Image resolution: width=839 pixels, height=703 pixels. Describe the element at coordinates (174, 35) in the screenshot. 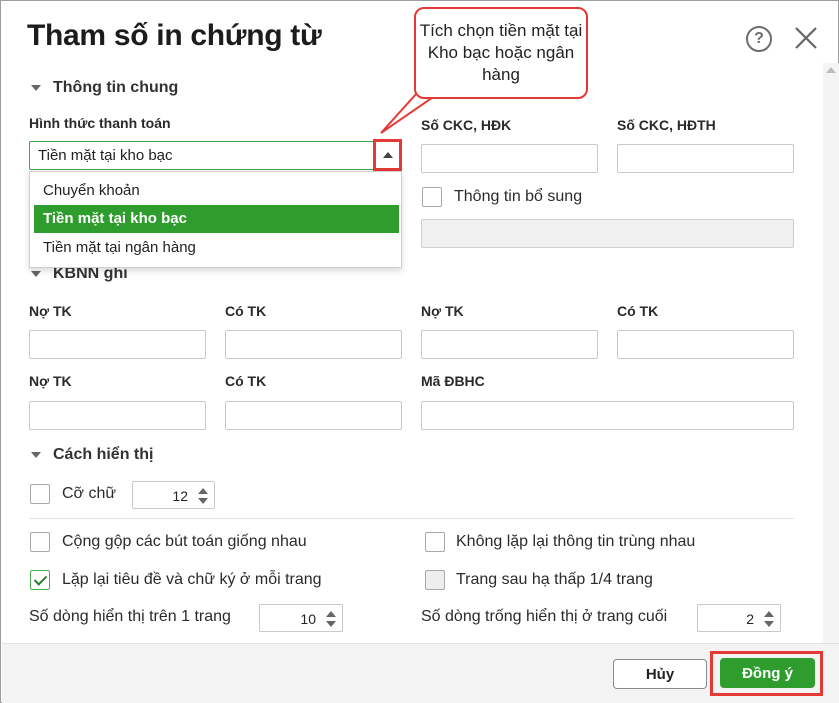

I see `dialog-title: Tham số in chứng từ` at that location.